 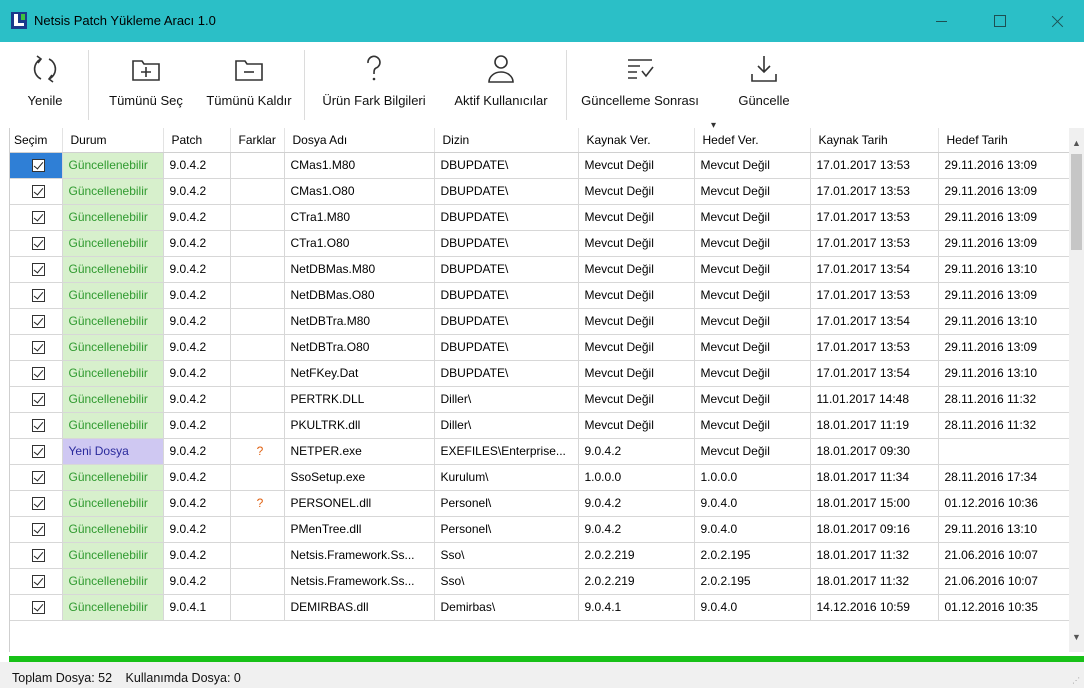 I want to click on column-header-differences: Farklar, so click(x=257, y=140).